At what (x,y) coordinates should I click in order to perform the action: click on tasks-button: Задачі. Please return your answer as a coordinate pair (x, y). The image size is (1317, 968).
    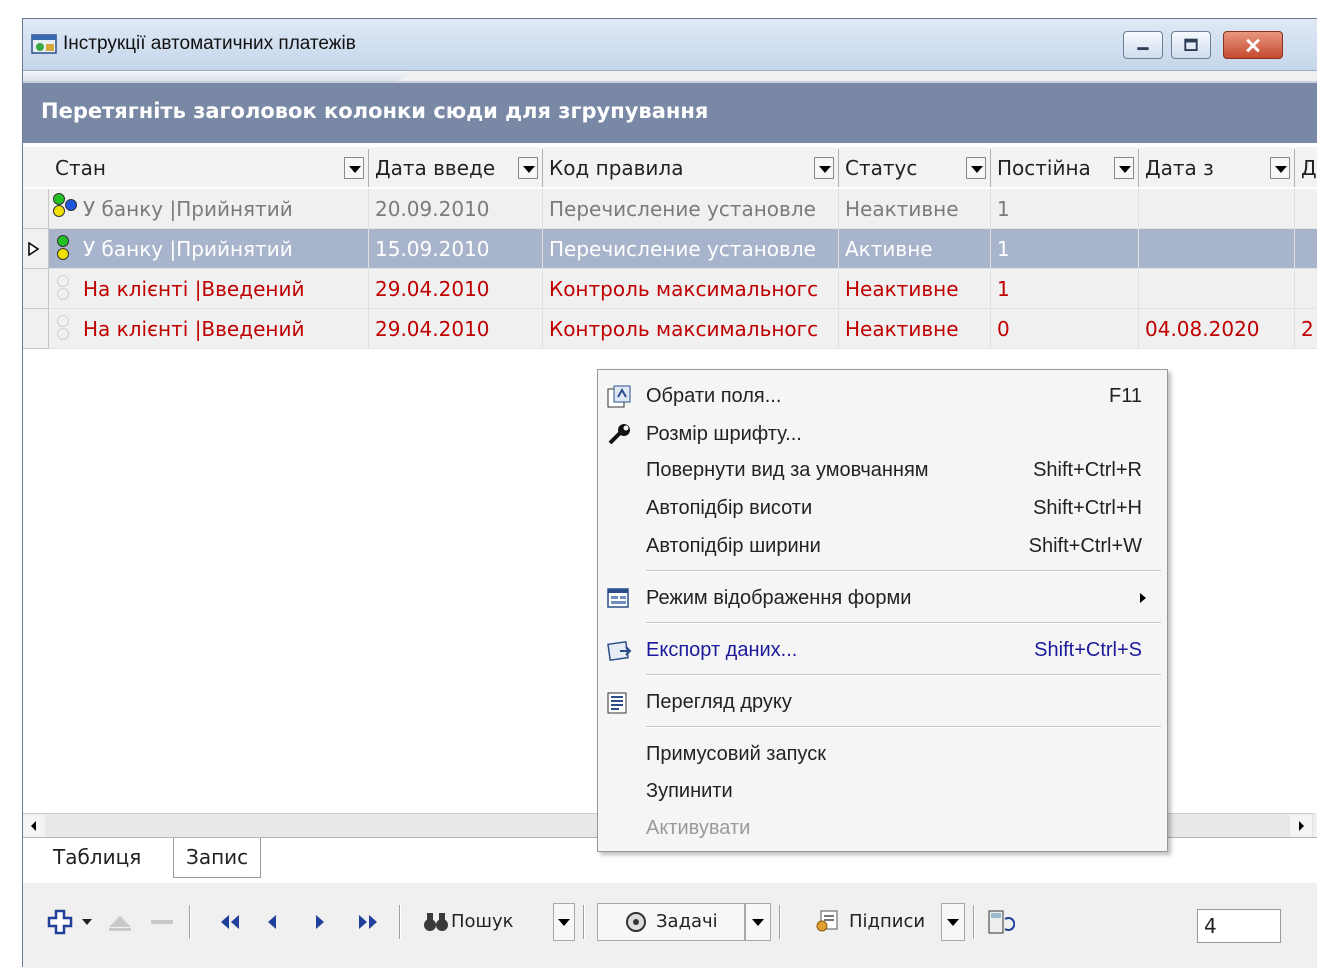
    Looking at the image, I should click on (671, 922).